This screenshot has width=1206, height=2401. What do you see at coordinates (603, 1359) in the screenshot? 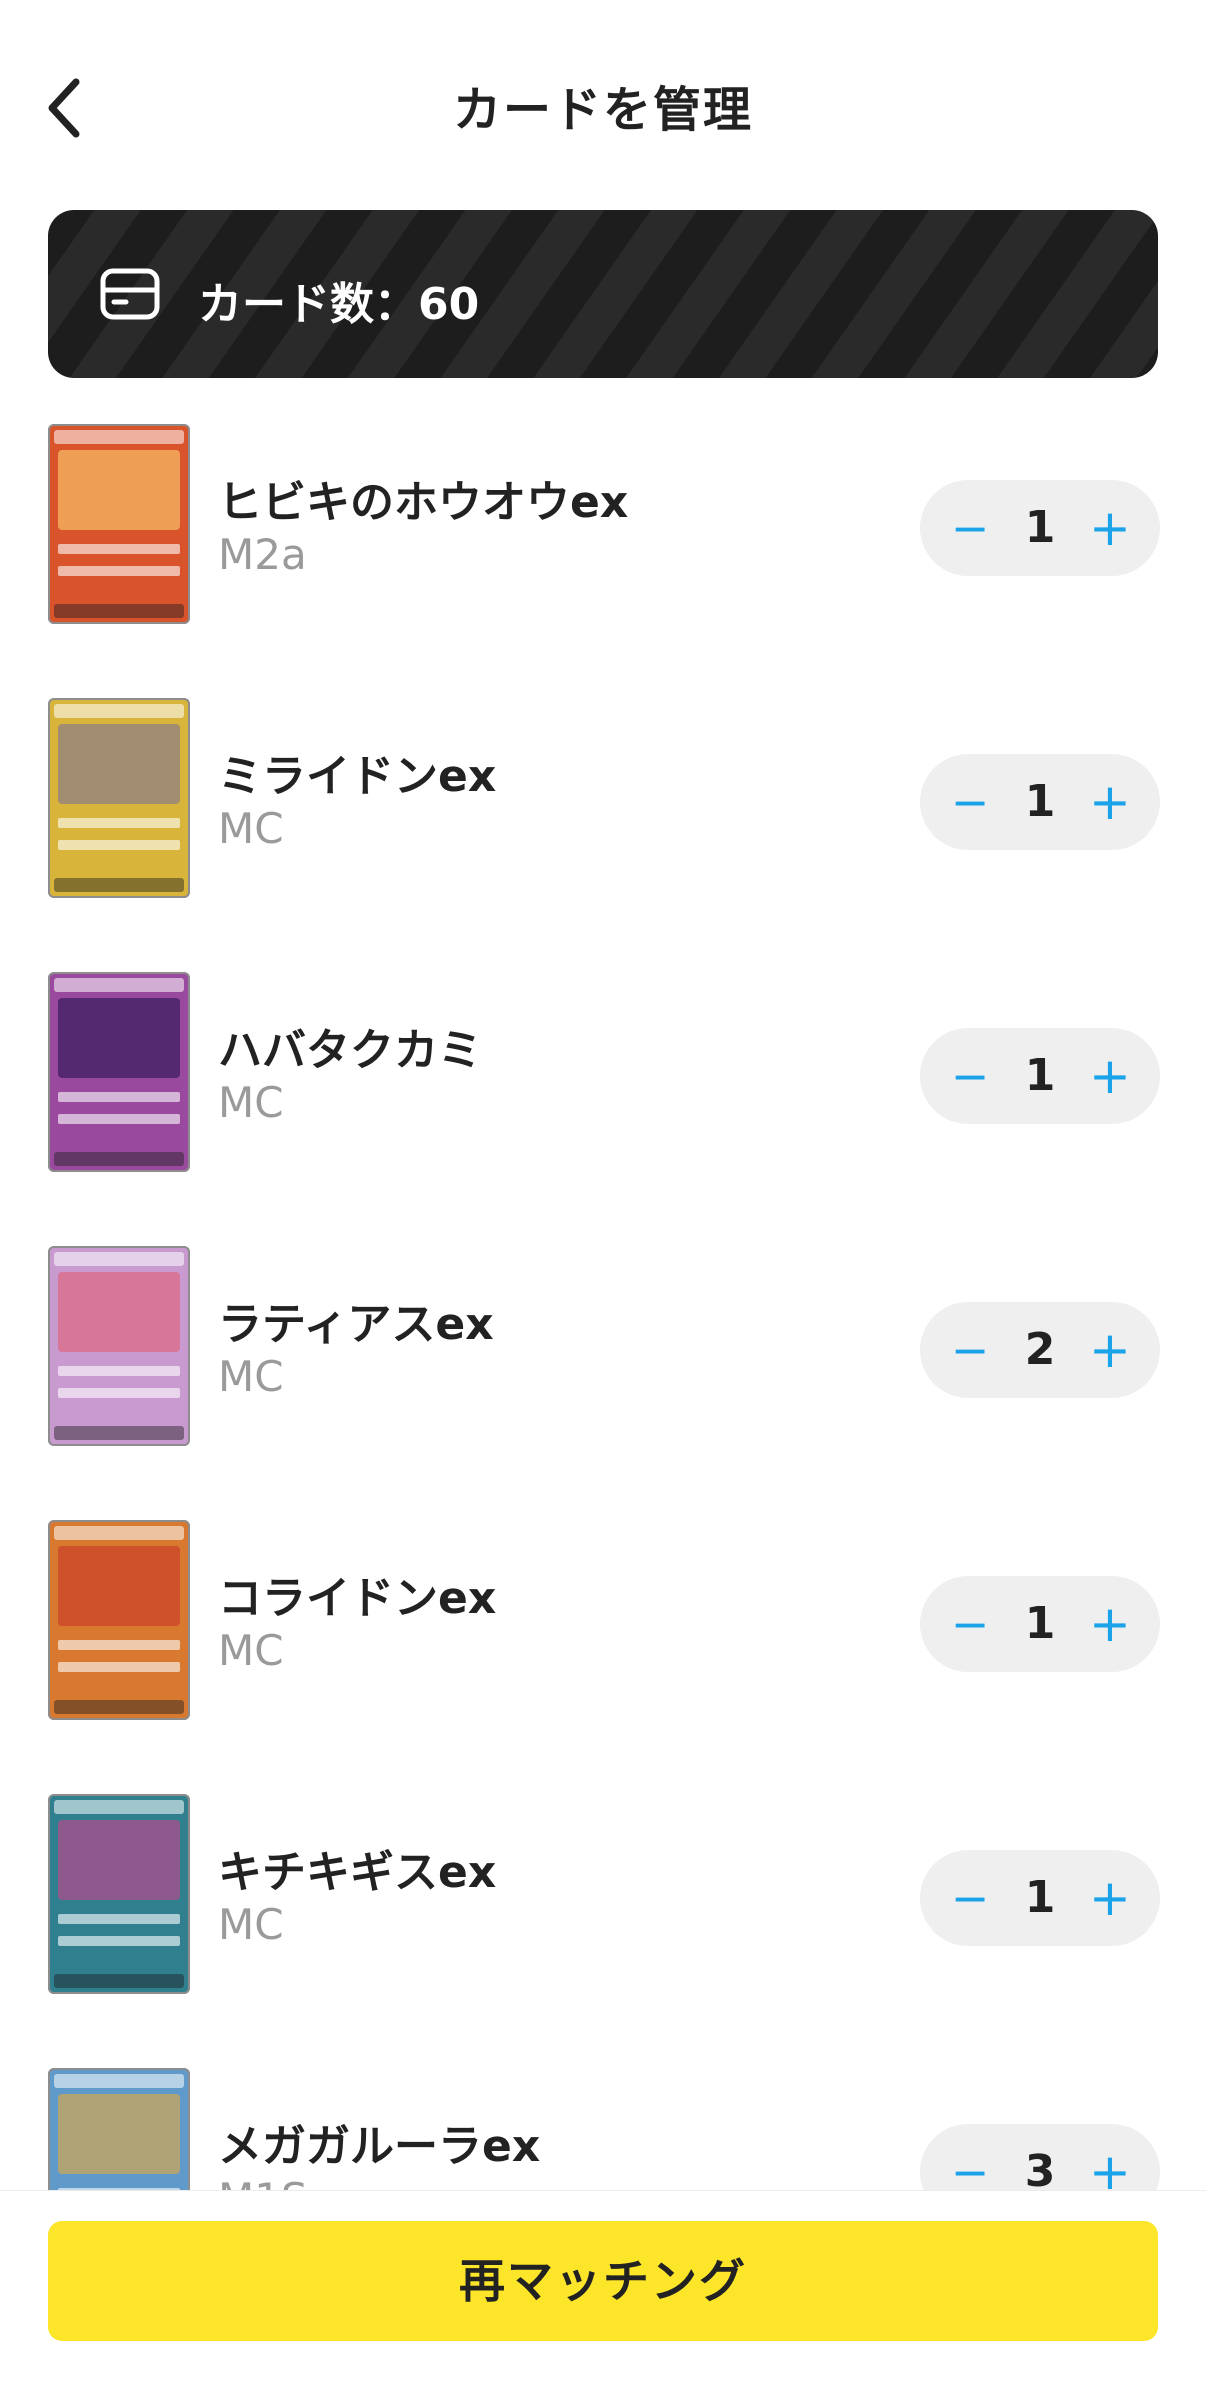
I see `card-row: ラティアスex MC − 2 +` at bounding box center [603, 1359].